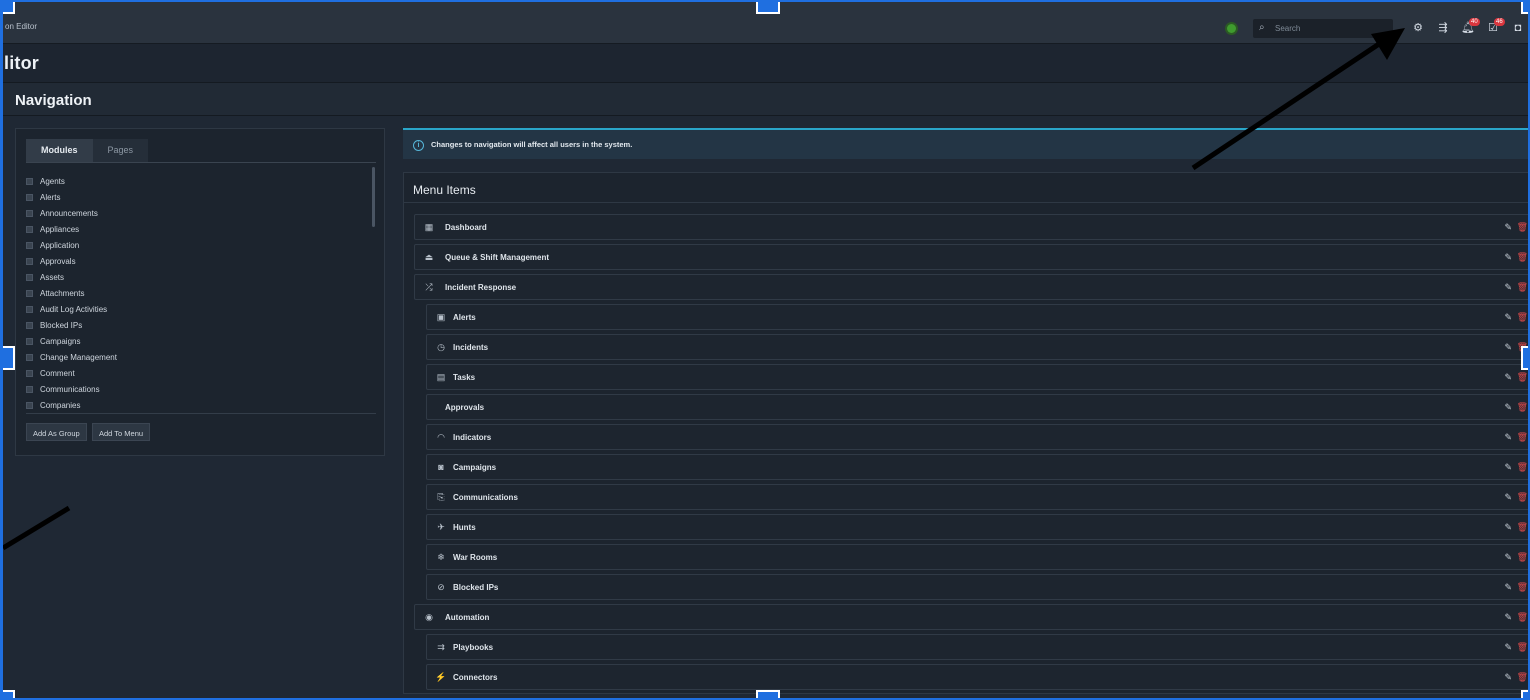 This screenshot has width=1530, height=700. I want to click on gear-icon: ⚙, so click(1418, 28).